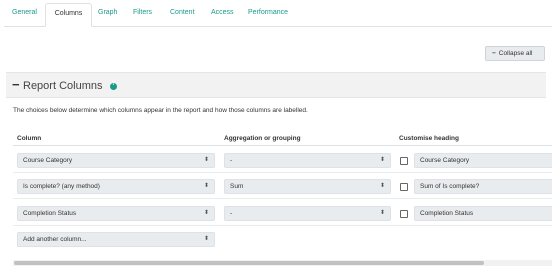 Image resolution: width=552 pixels, height=280 pixels. I want to click on heading-header: Customise heading, so click(429, 138).